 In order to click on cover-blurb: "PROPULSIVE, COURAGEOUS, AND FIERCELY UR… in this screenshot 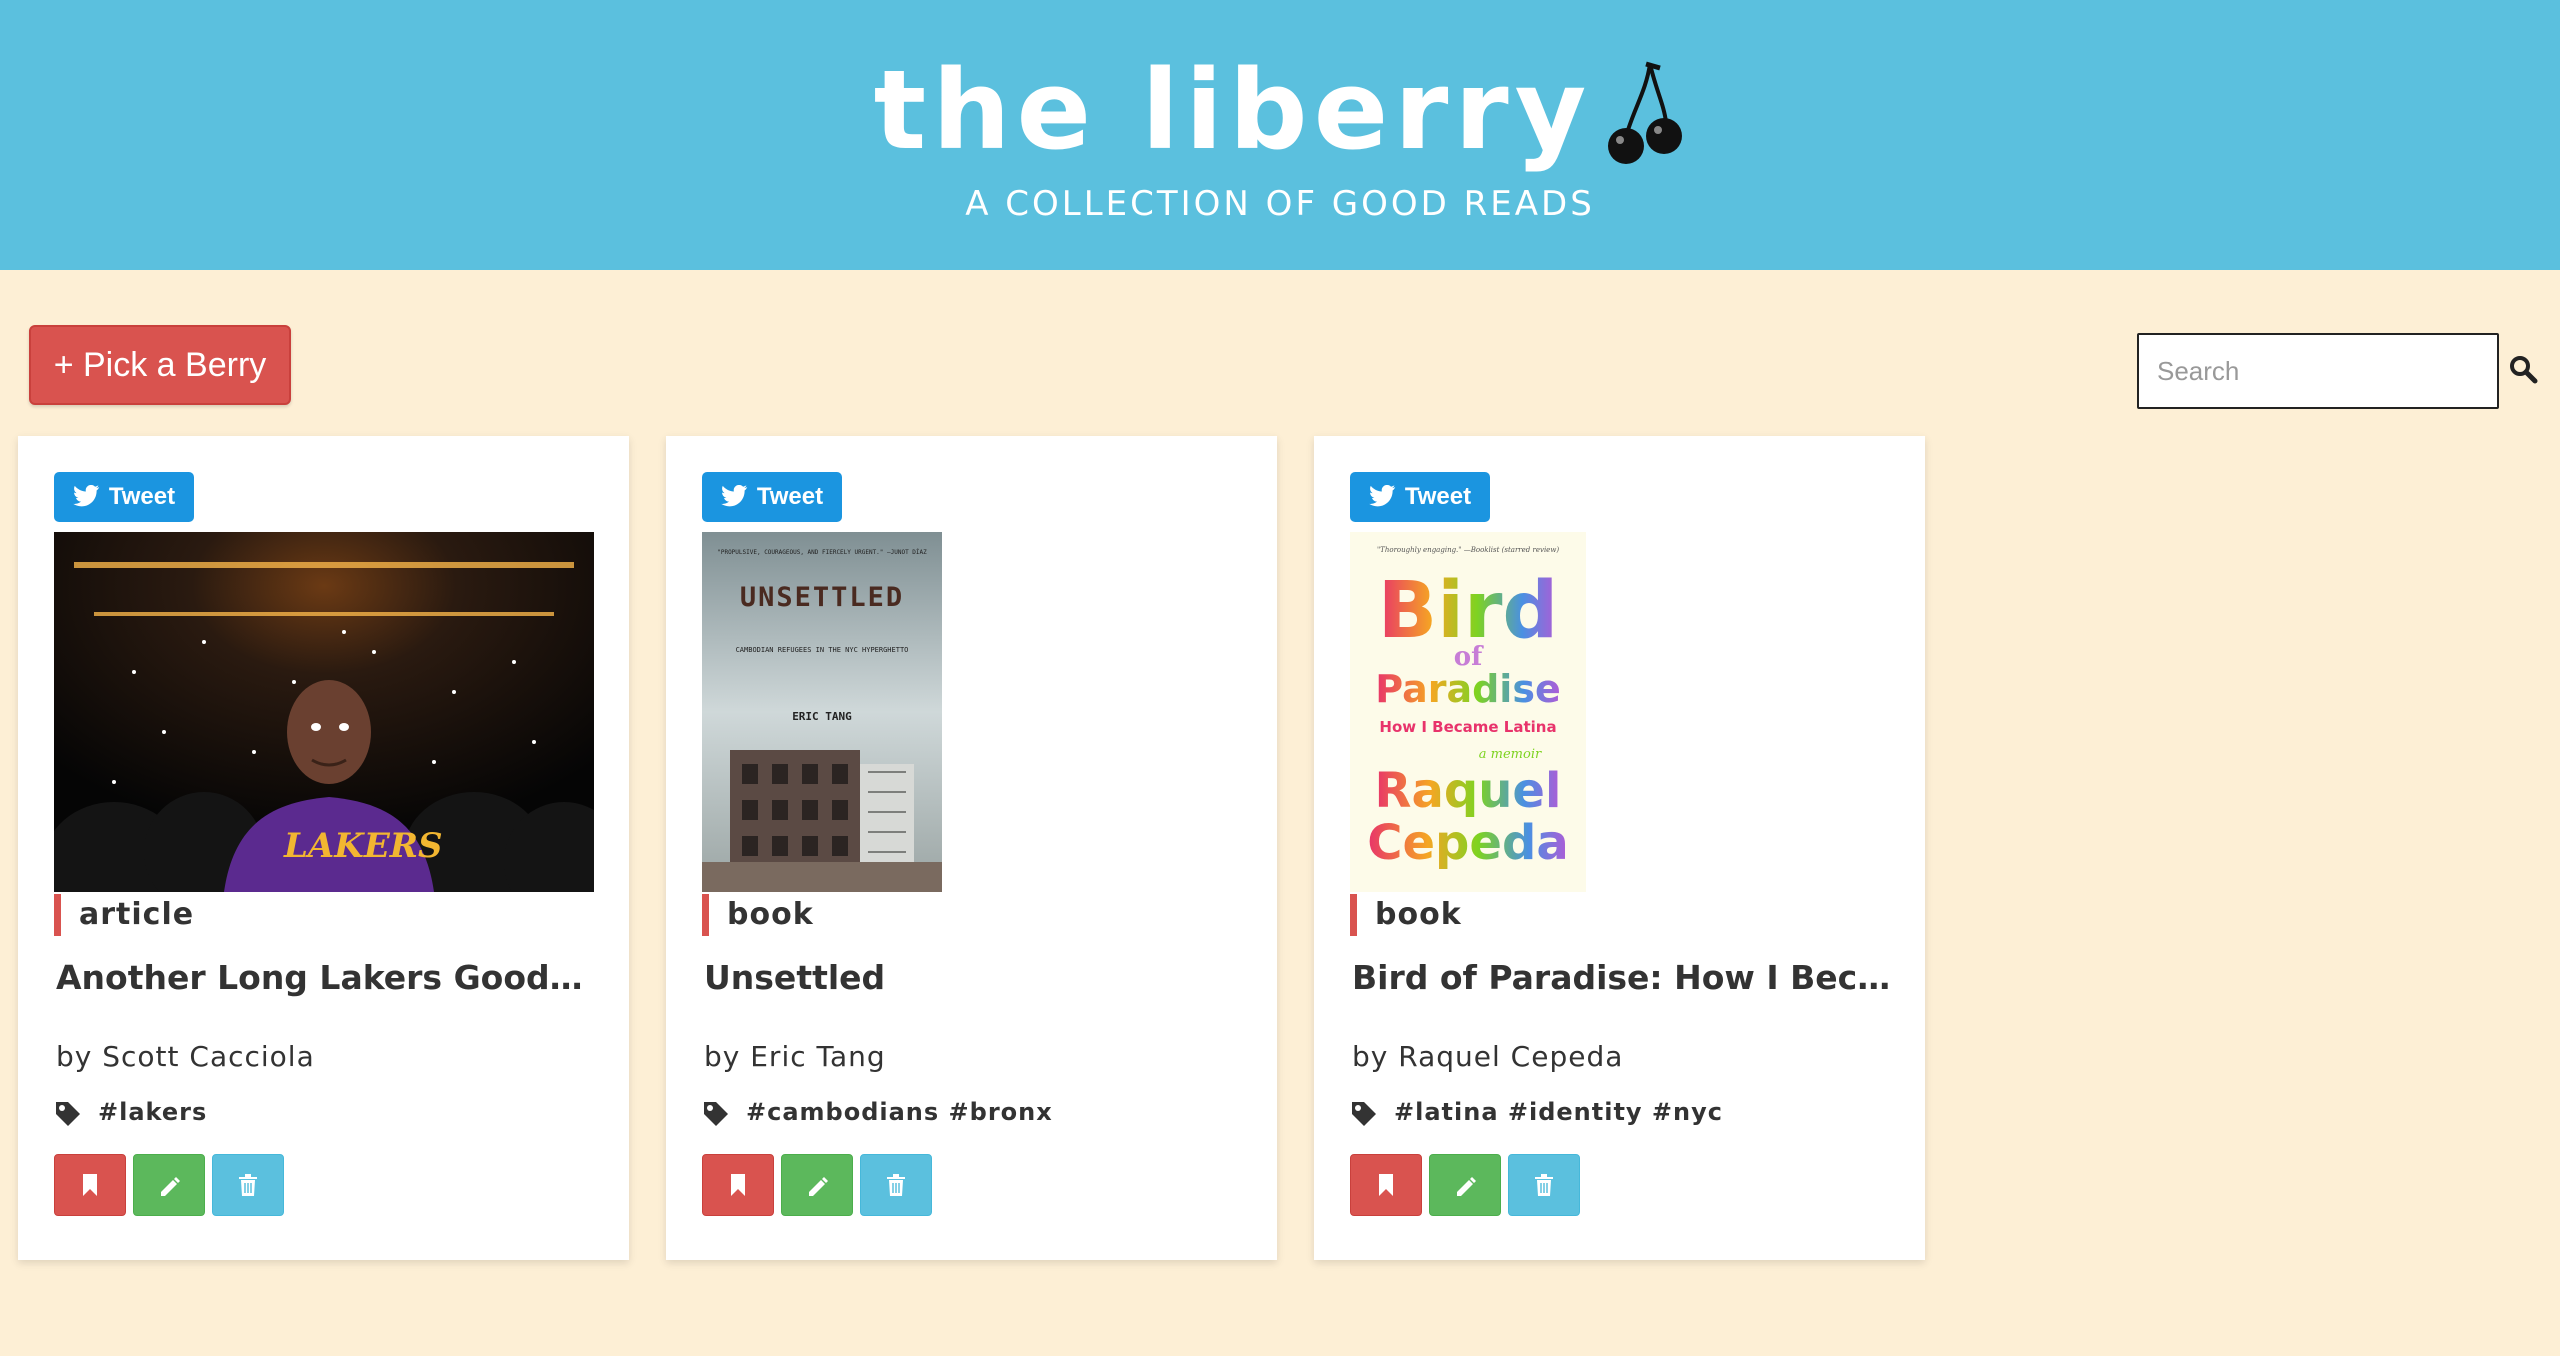, I will do `click(822, 552)`.